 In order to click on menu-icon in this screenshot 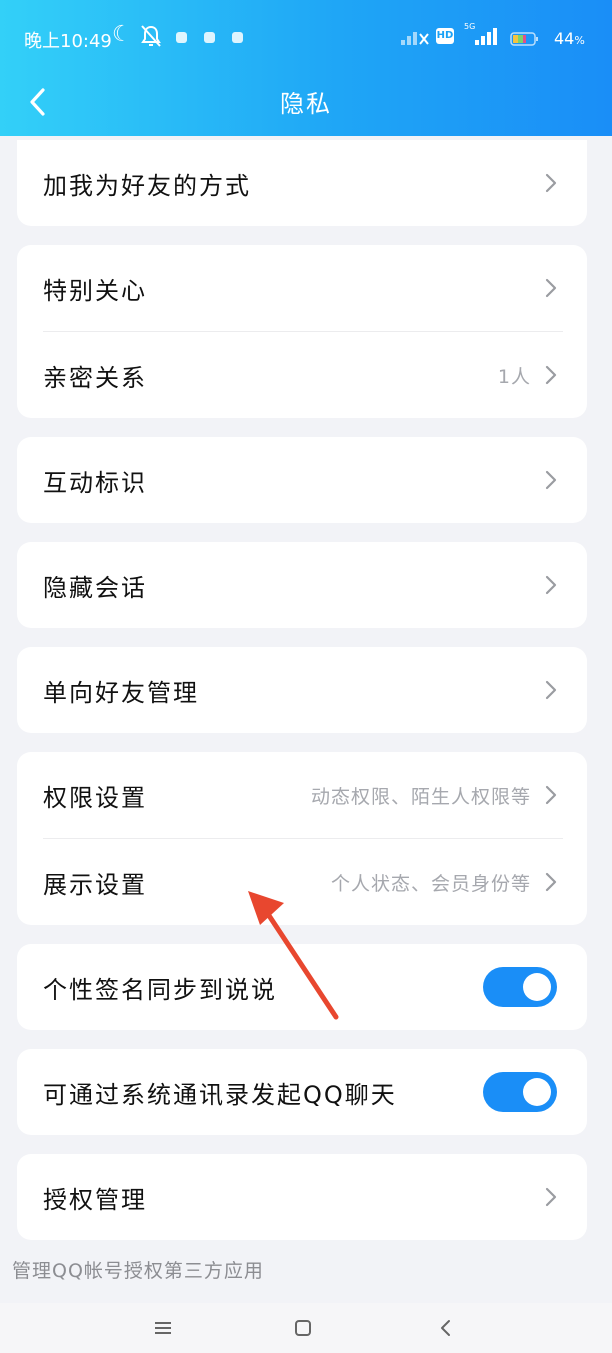, I will do `click(163, 1328)`.